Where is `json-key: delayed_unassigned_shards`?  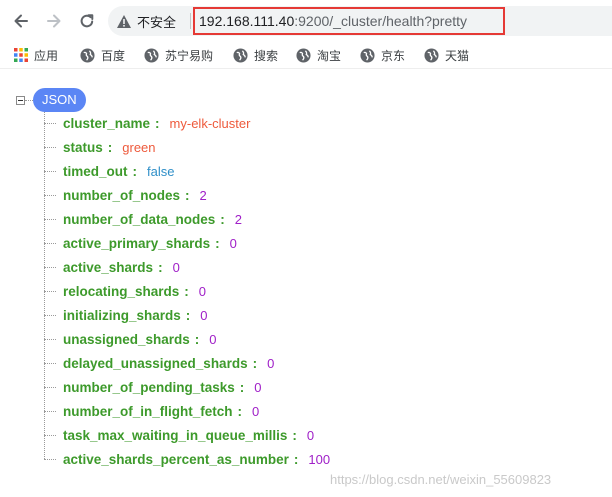
json-key: delayed_unassigned_shards is located at coordinates (155, 363).